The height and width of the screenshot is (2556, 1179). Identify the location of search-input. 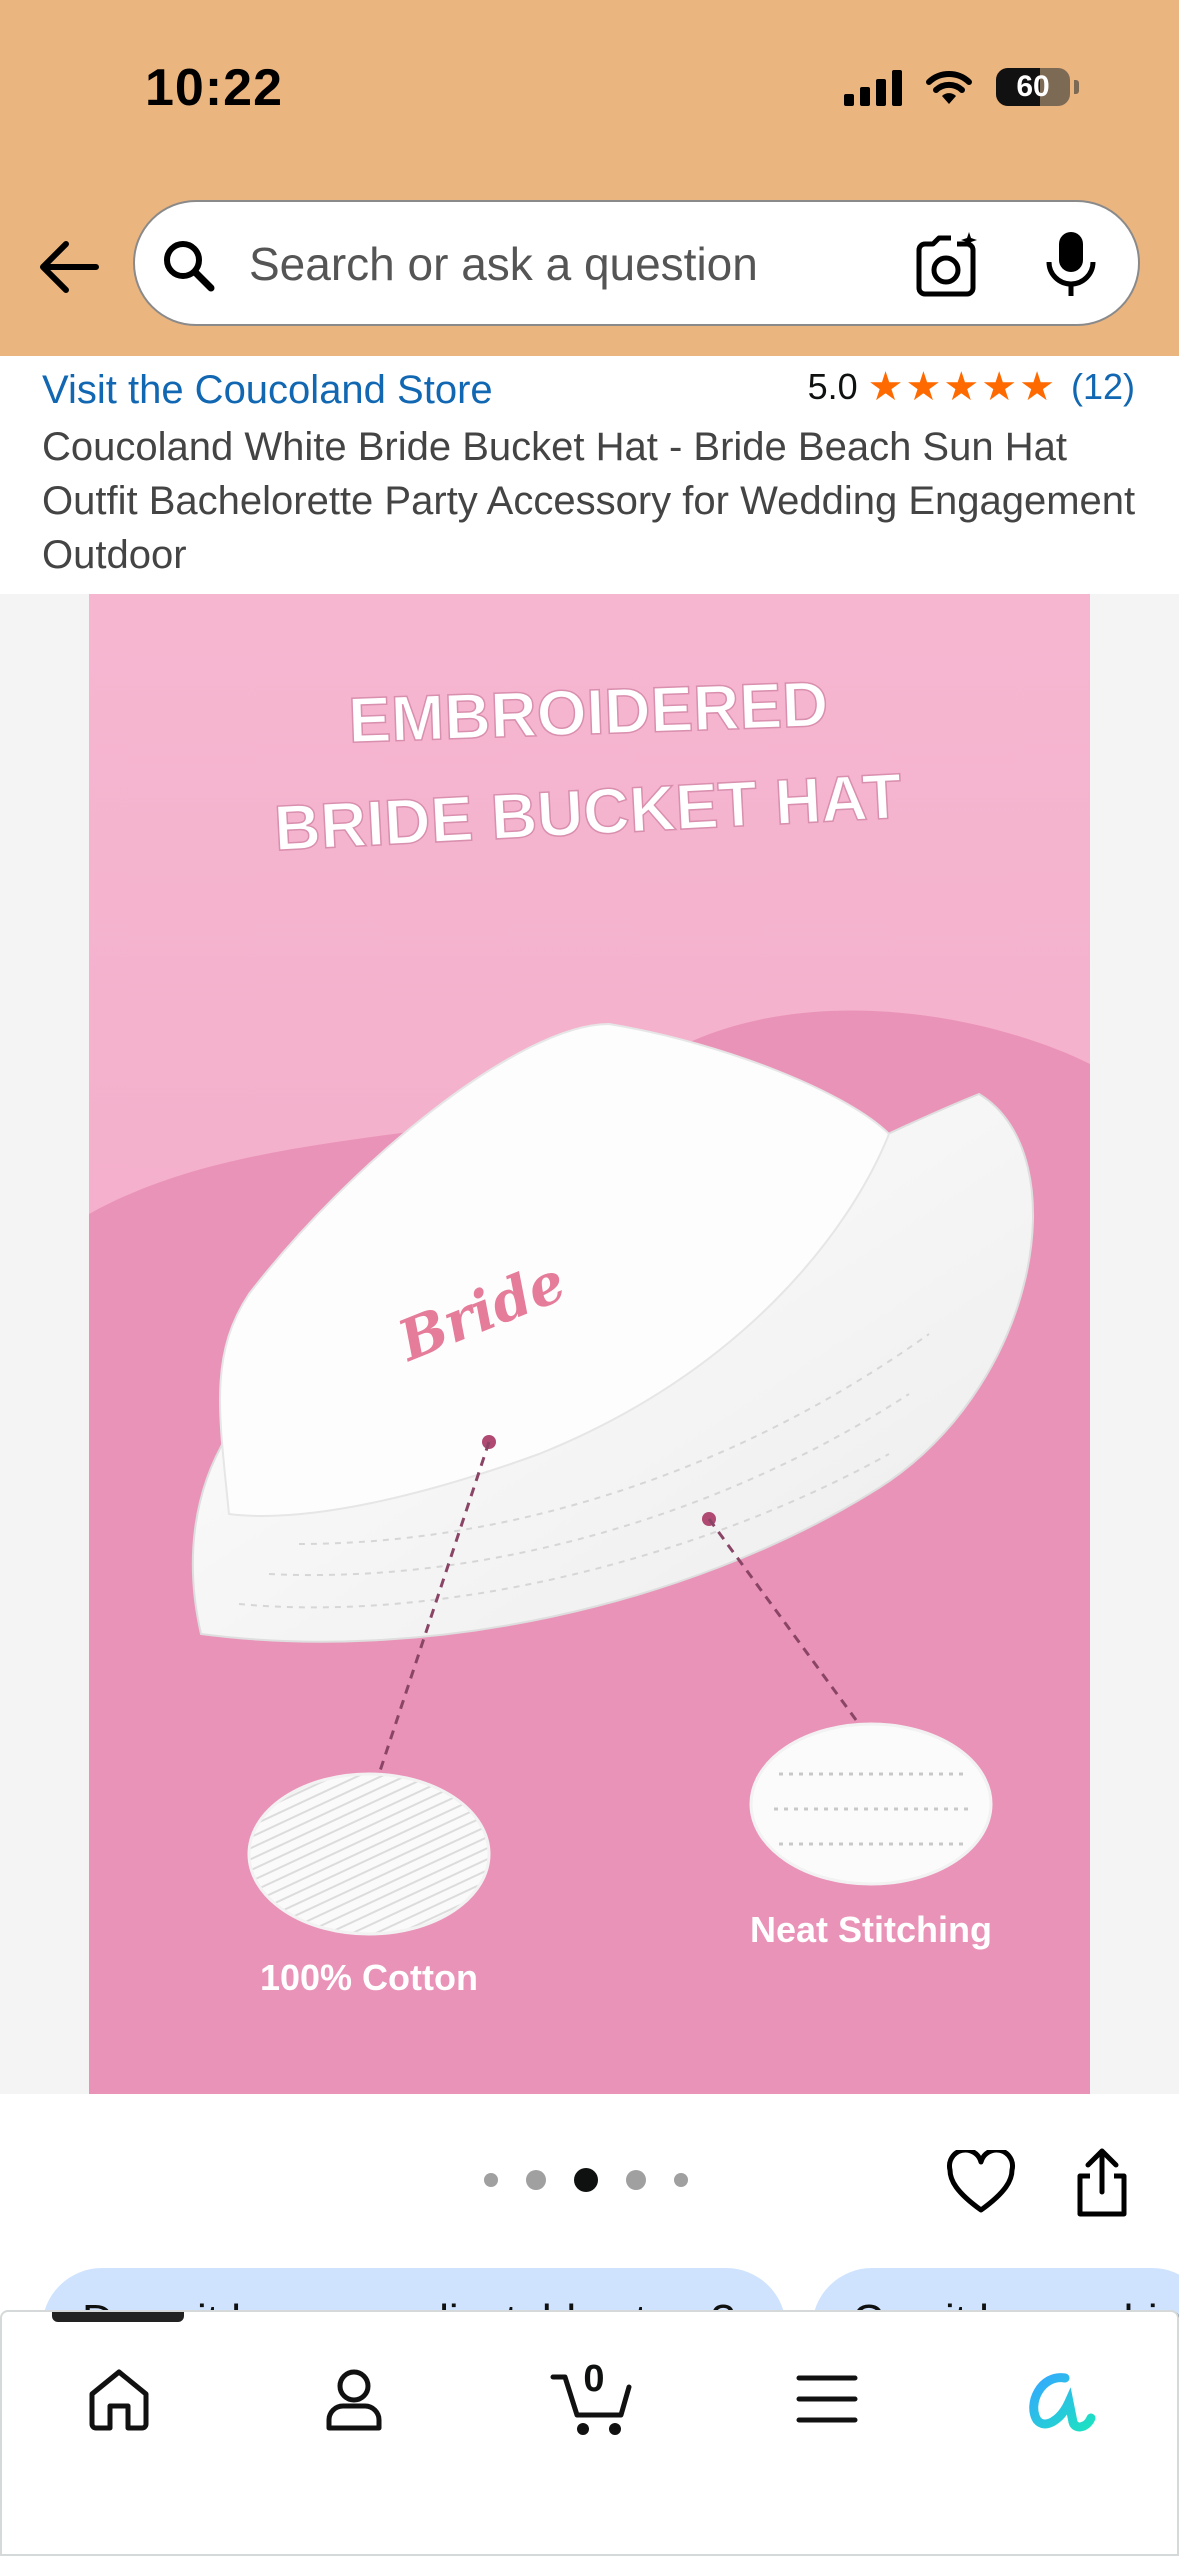
(629, 264).